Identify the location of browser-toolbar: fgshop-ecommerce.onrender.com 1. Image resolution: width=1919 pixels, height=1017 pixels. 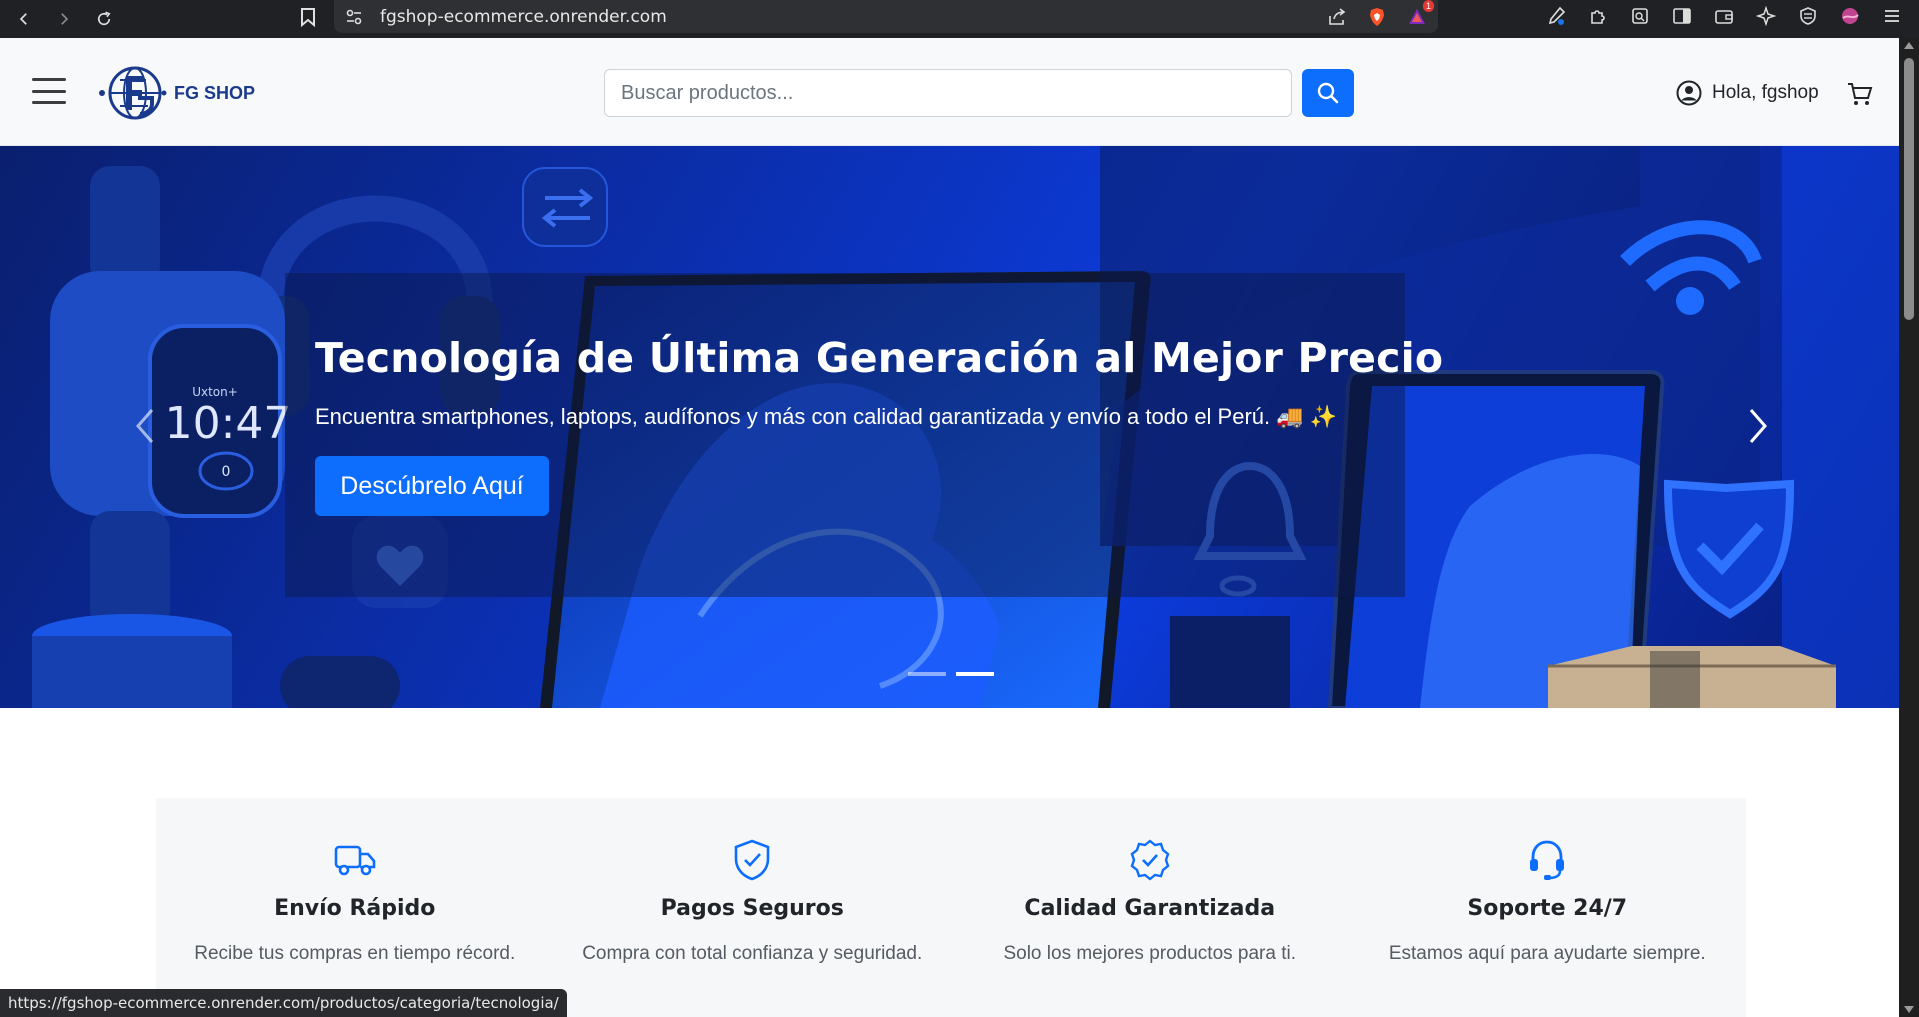
(959, 19).